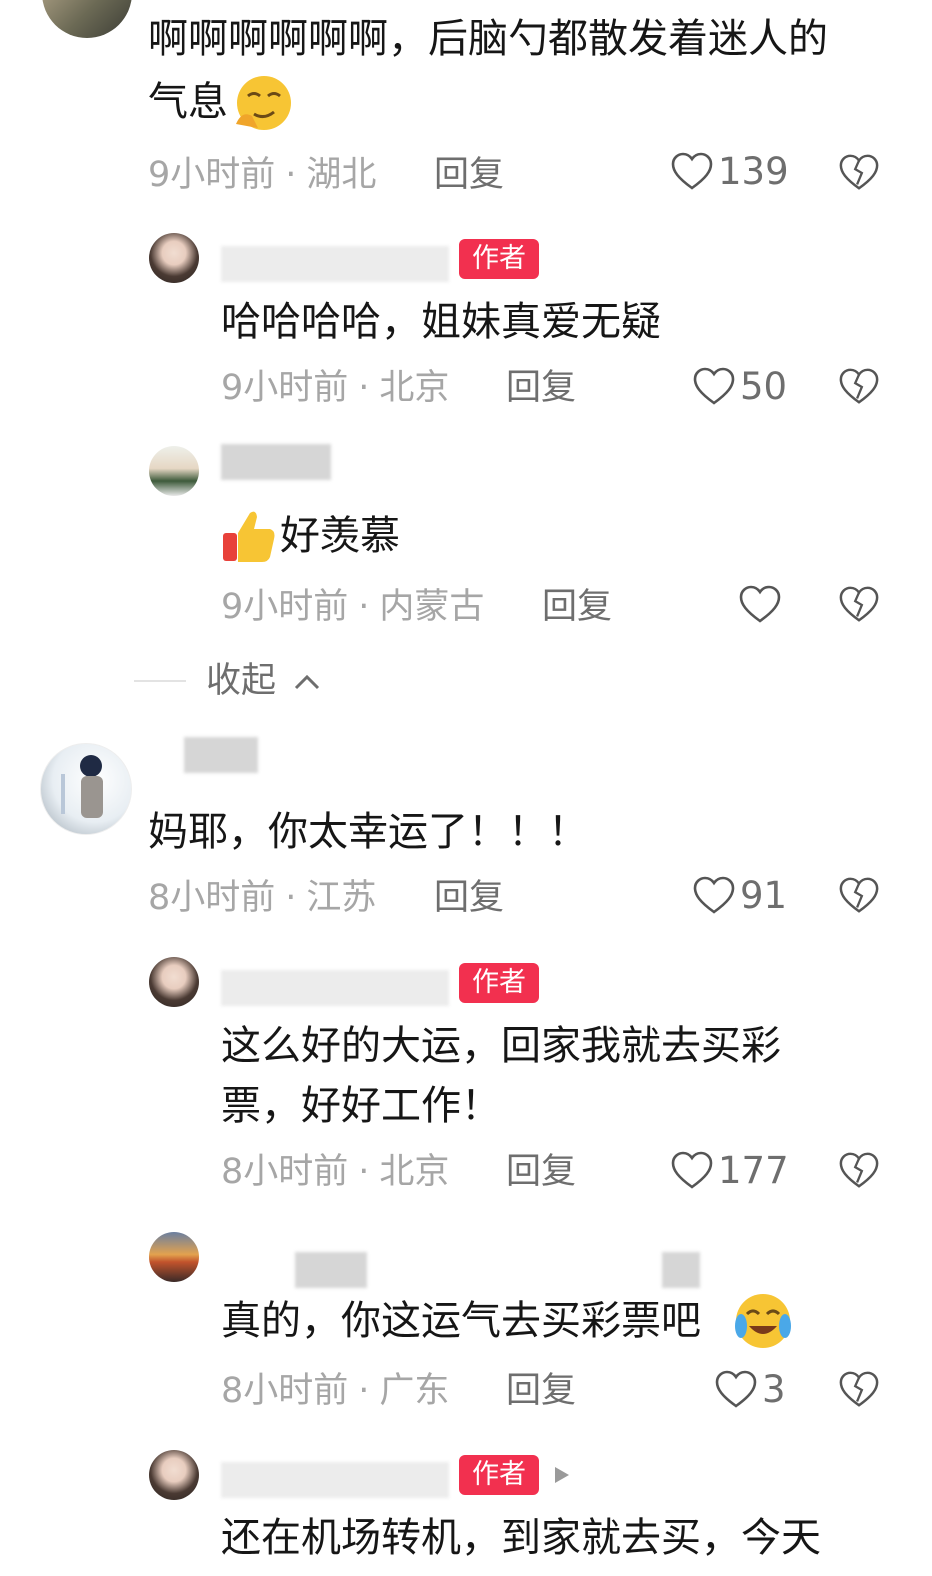  I want to click on play-icon, so click(562, 1475).